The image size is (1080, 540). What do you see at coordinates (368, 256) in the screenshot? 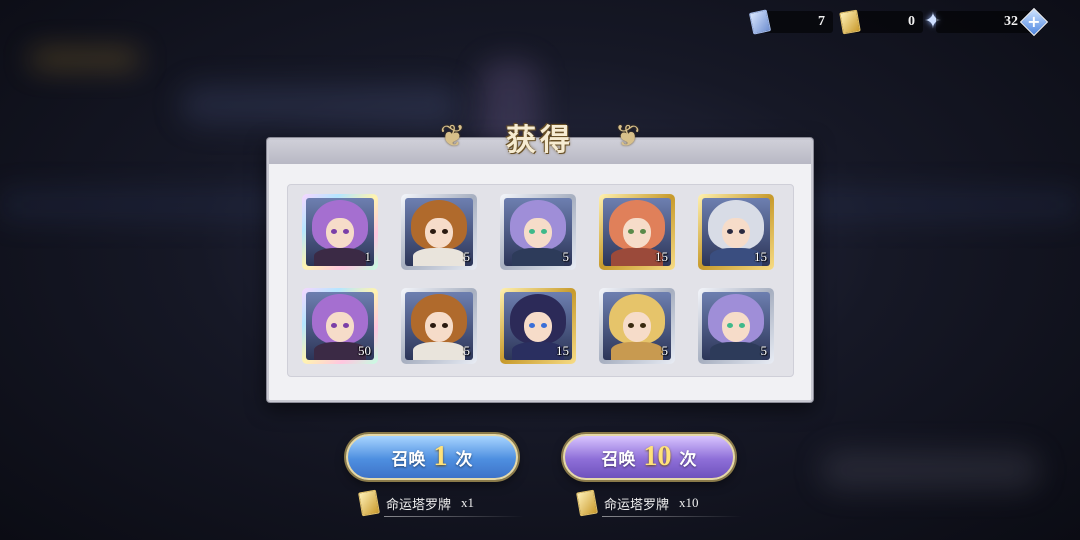
I see `item-quantity: 1` at bounding box center [368, 256].